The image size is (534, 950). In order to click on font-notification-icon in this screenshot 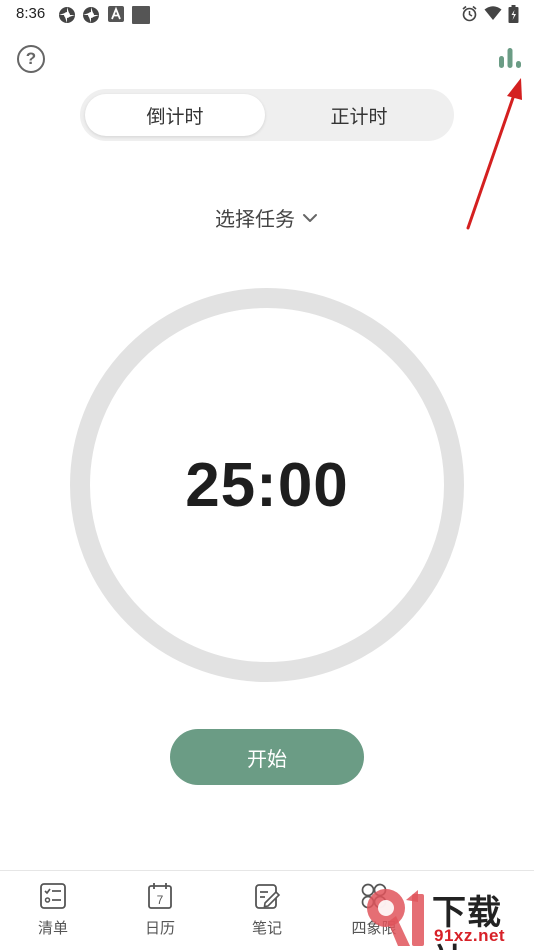, I will do `click(116, 14)`.